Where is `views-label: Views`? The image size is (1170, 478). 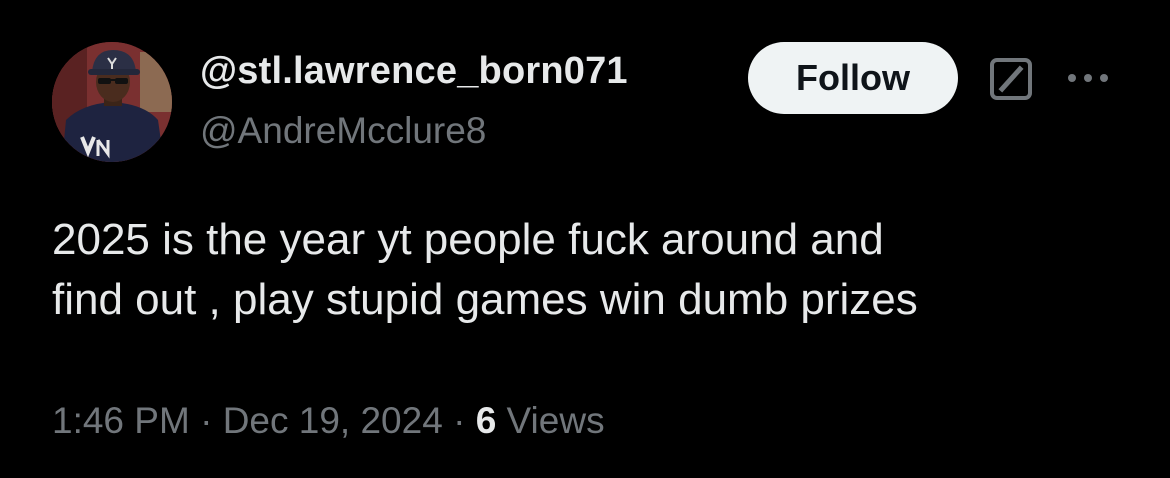
views-label: Views is located at coordinates (556, 420).